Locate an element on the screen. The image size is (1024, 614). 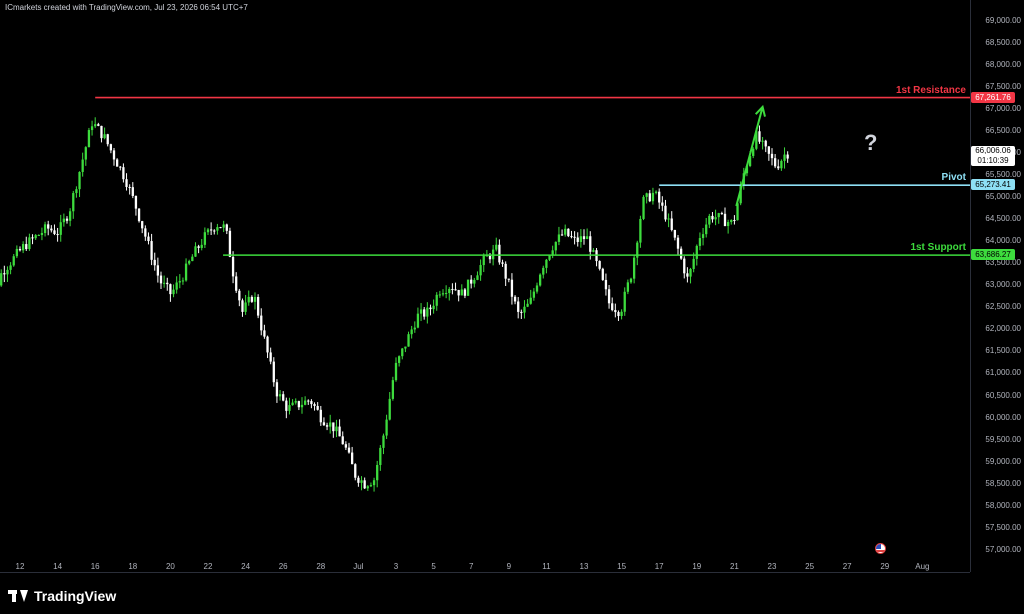
us-flag-event-icon is located at coordinates (880, 548).